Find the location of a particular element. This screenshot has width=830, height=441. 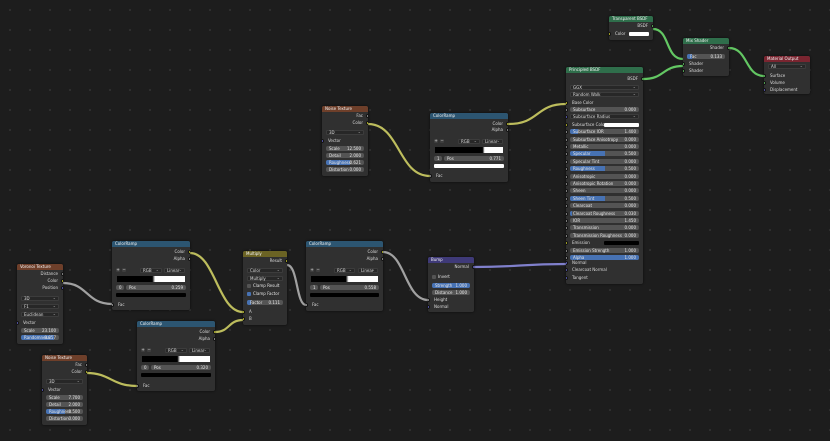

ior-field: IOR 1.450 is located at coordinates (604, 220).